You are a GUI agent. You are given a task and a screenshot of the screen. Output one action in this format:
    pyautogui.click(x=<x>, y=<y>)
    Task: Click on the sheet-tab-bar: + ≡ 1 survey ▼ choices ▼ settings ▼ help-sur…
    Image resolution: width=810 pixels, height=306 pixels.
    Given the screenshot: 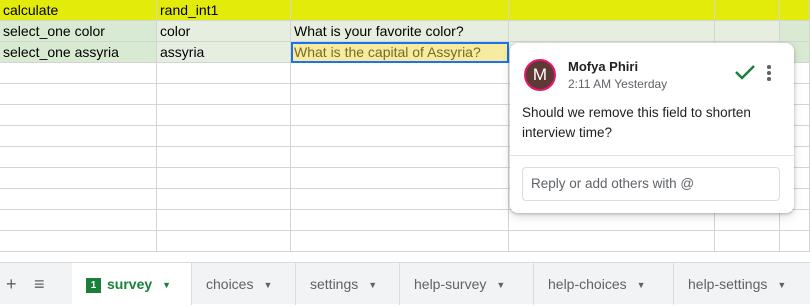 What is the action you would take?
    pyautogui.click(x=405, y=283)
    